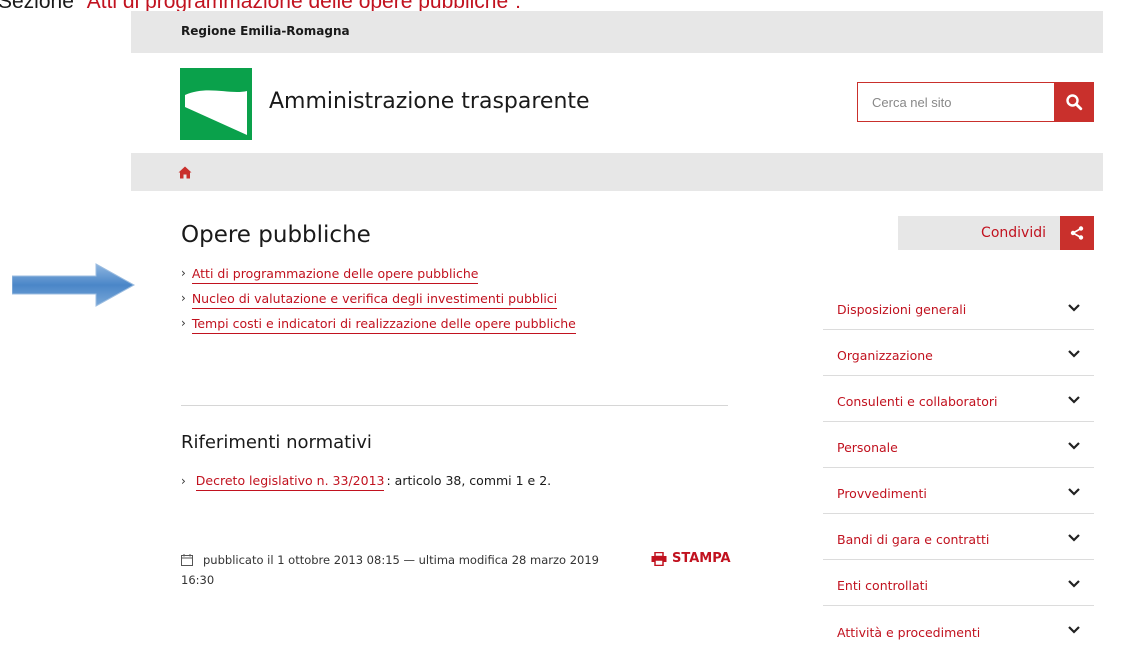 This screenshot has height=647, width=1131. I want to click on logo-shape-icon, so click(216, 104).